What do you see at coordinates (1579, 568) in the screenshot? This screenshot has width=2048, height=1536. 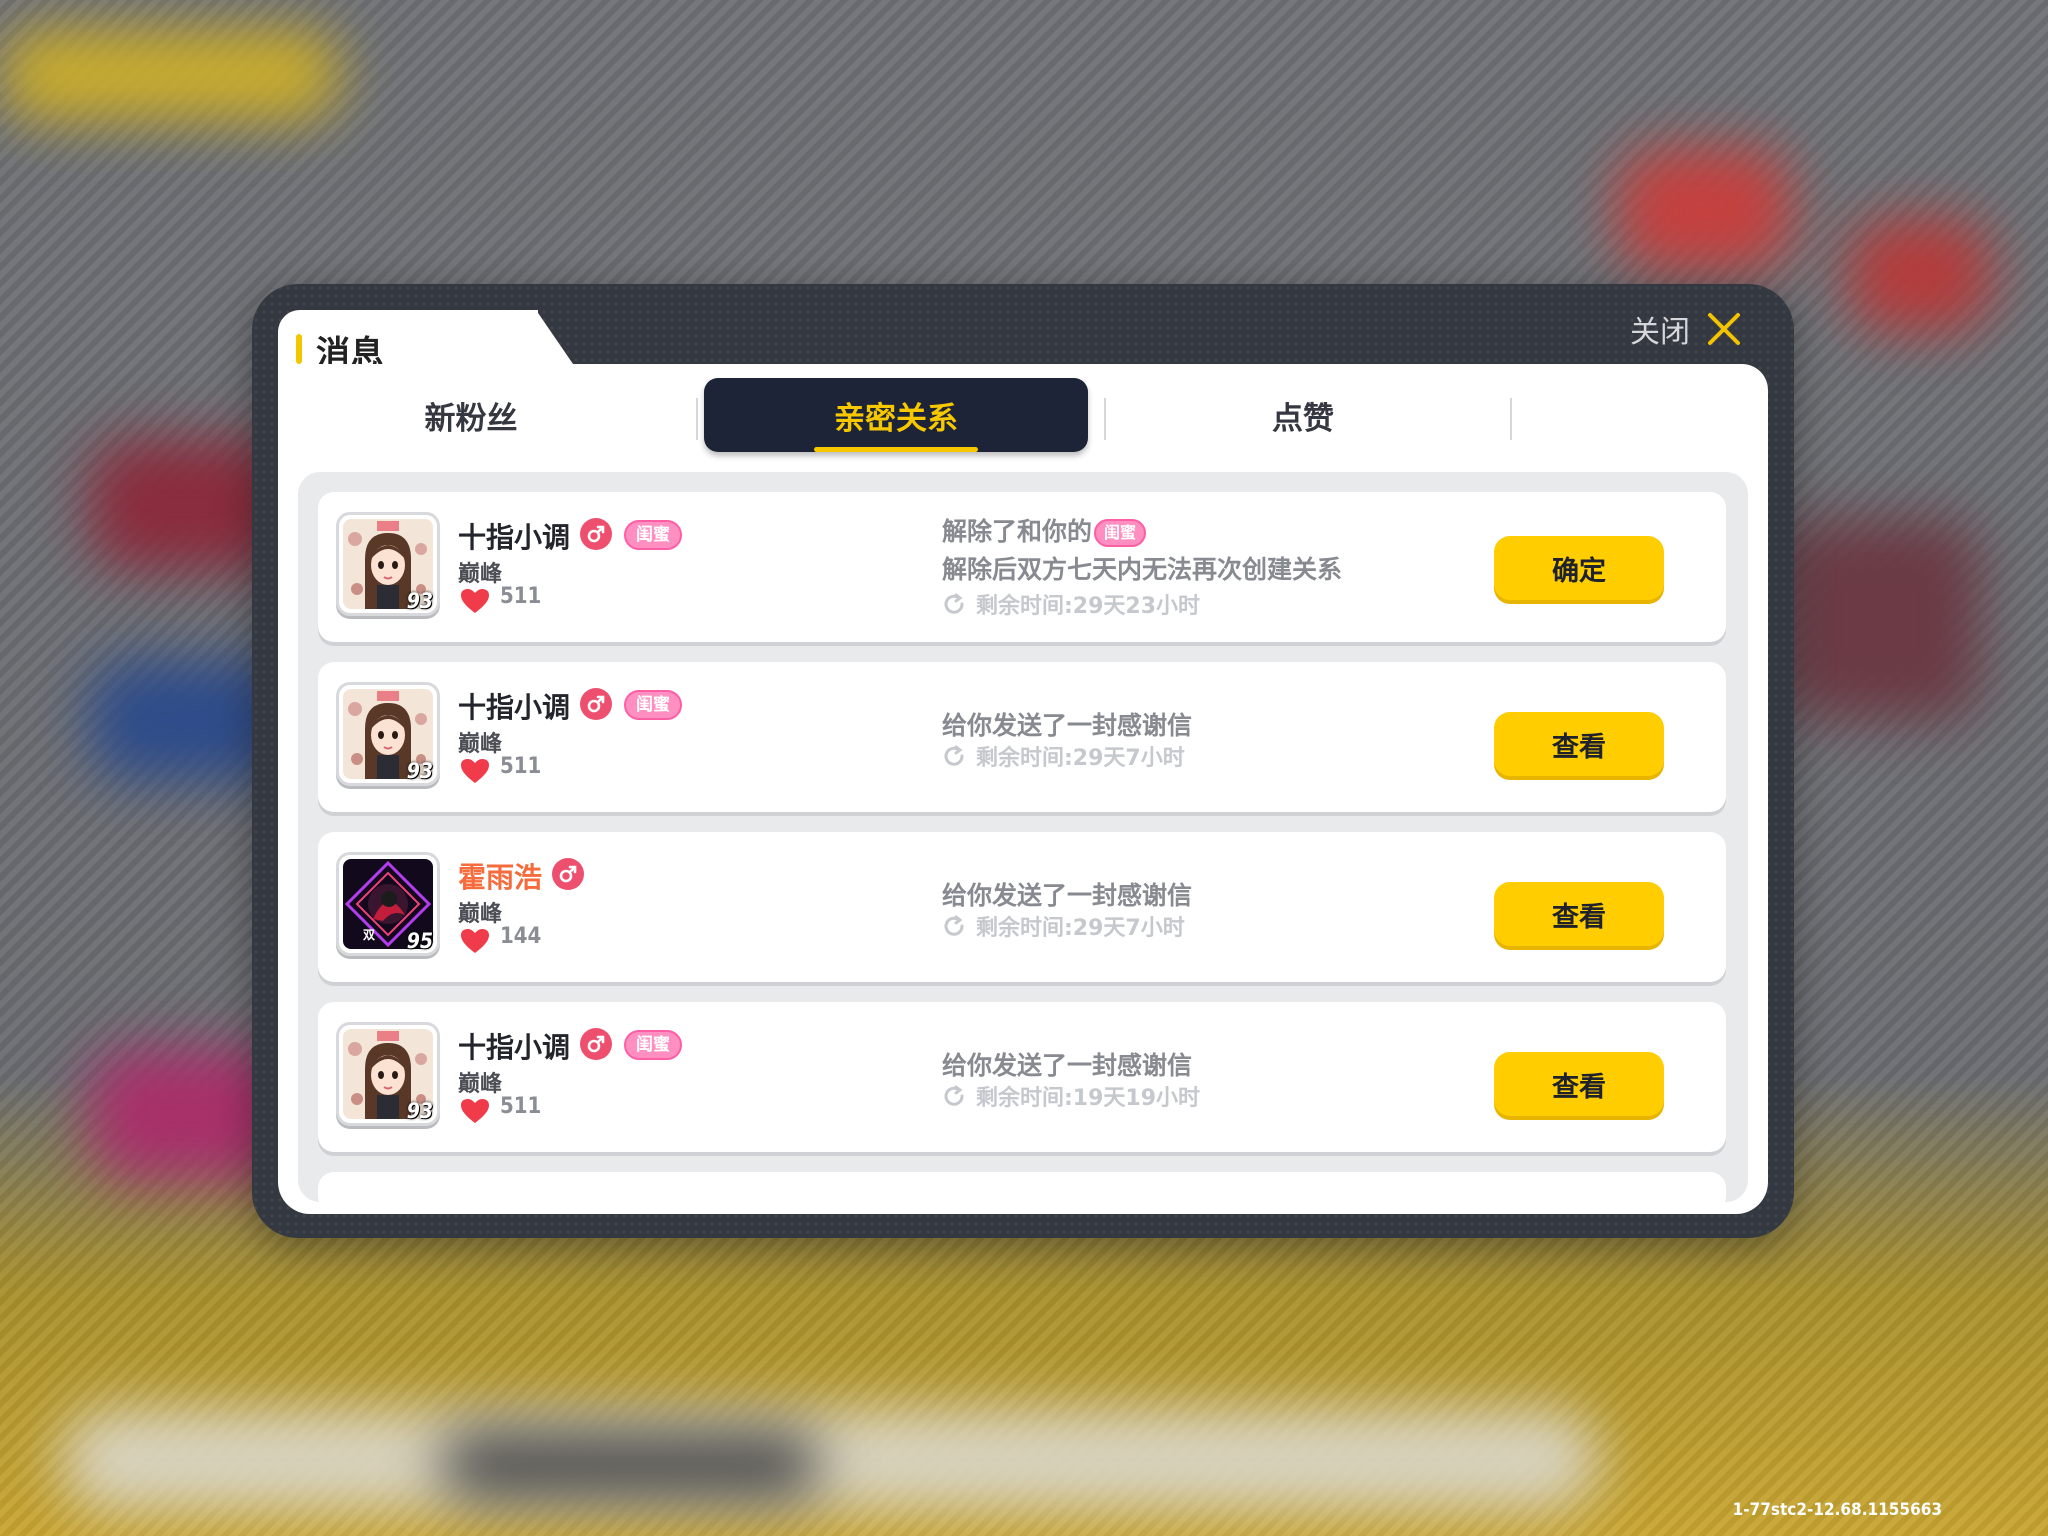 I see `confirm-button: 确定` at bounding box center [1579, 568].